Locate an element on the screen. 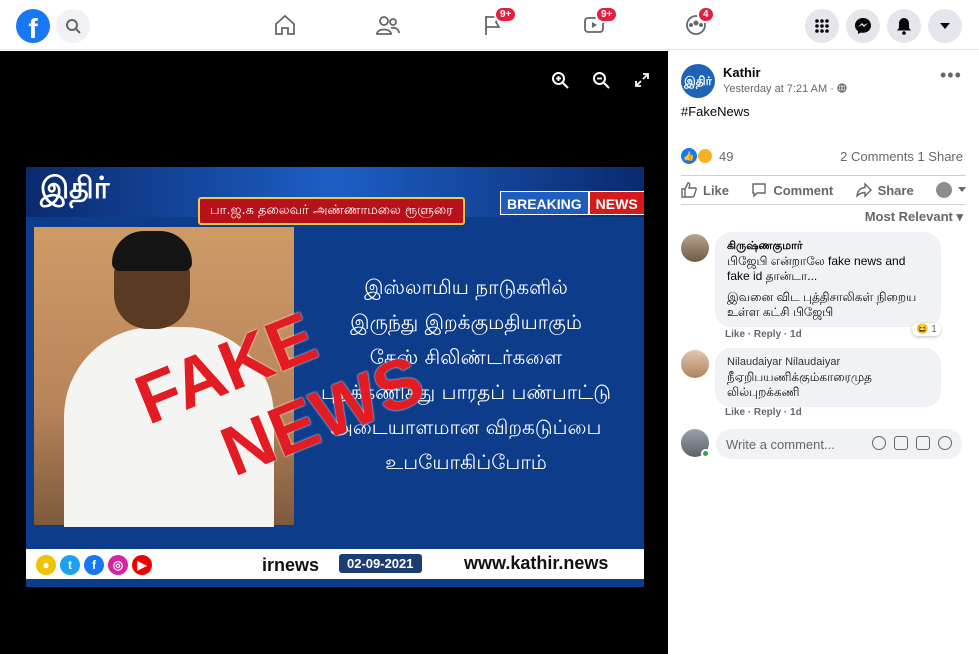 Image resolution: width=979 pixels, height=654 pixels. bell-icon is located at coordinates (904, 26).